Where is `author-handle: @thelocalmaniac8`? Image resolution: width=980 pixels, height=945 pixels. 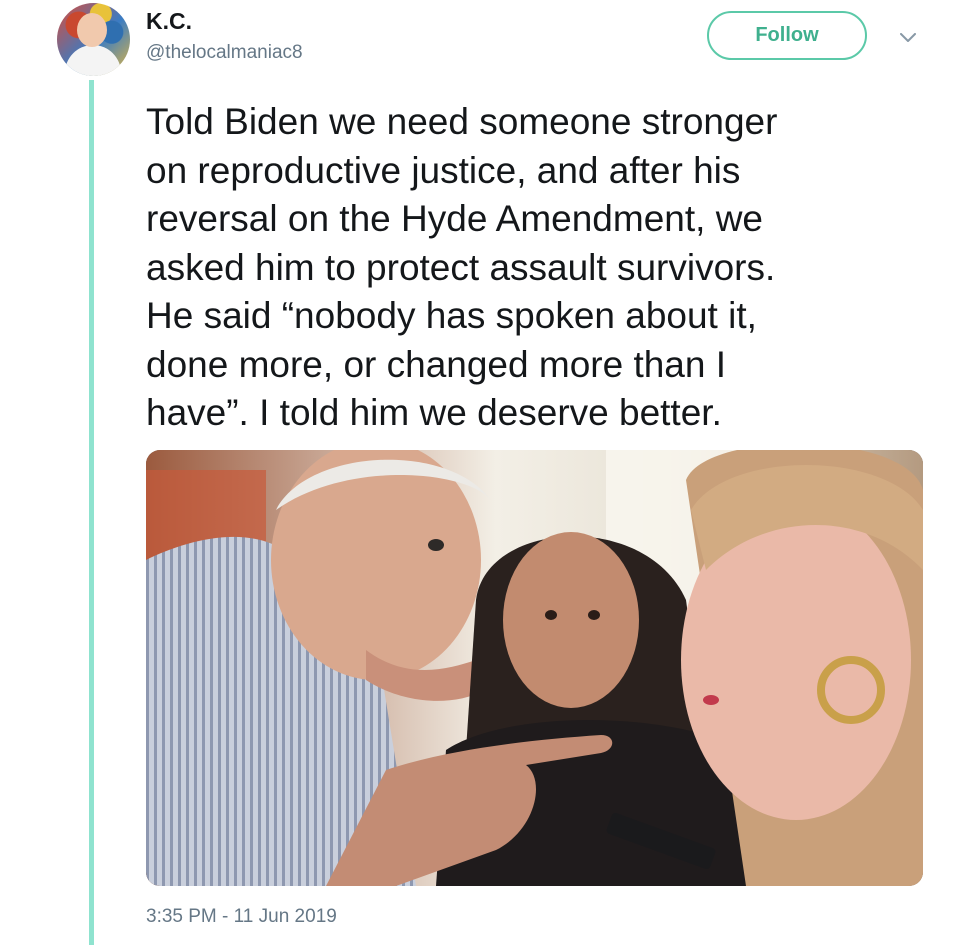
author-handle: @thelocalmaniac8 is located at coordinates (224, 53).